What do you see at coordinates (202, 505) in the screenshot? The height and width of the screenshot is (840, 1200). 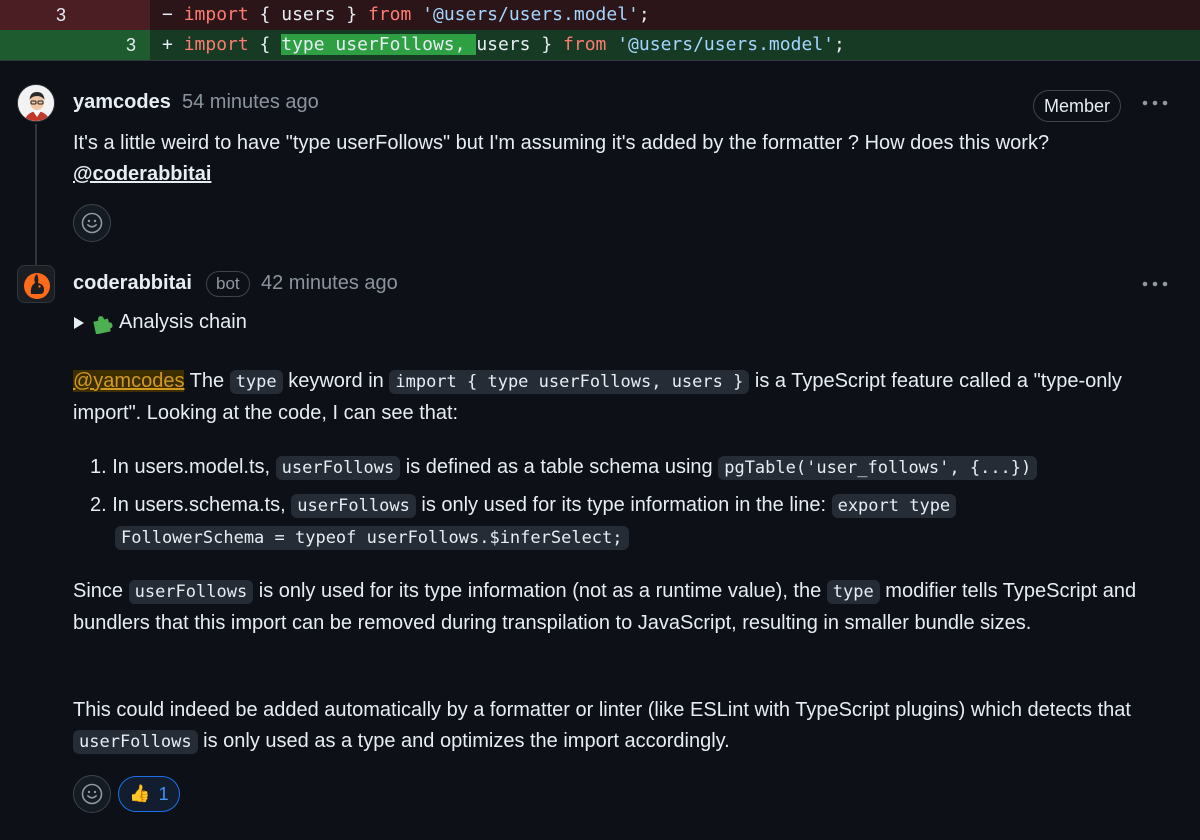 I see `text: In users.schema.ts,` at bounding box center [202, 505].